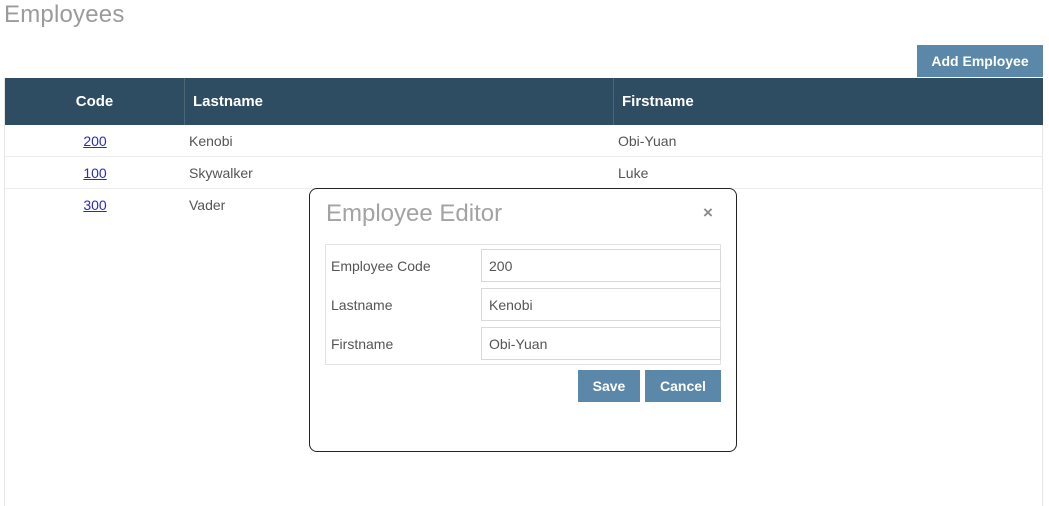 The image size is (1049, 506). I want to click on code-cell: 100, so click(95, 173).